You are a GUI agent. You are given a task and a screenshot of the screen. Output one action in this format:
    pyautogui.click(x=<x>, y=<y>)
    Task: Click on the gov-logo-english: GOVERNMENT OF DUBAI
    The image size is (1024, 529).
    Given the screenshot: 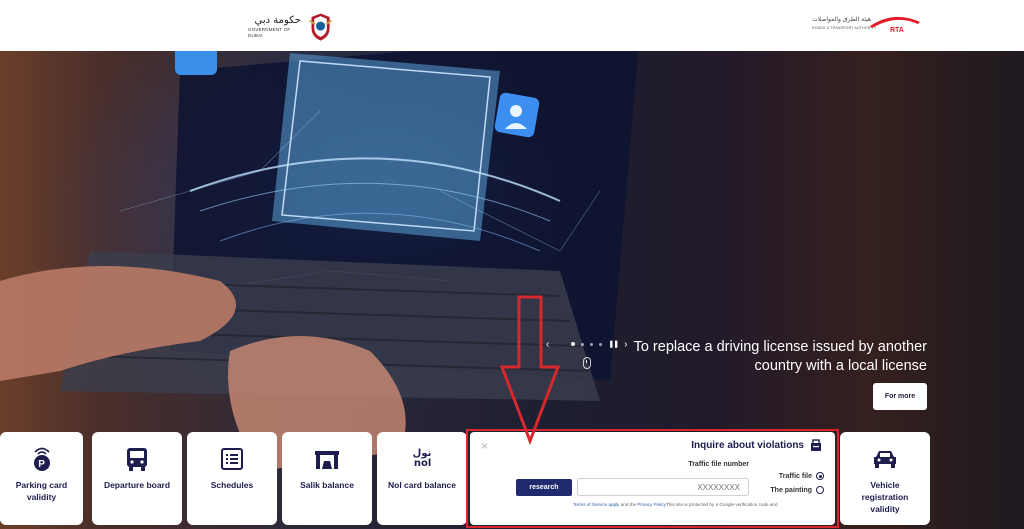 What is the action you would take?
    pyautogui.click(x=269, y=32)
    